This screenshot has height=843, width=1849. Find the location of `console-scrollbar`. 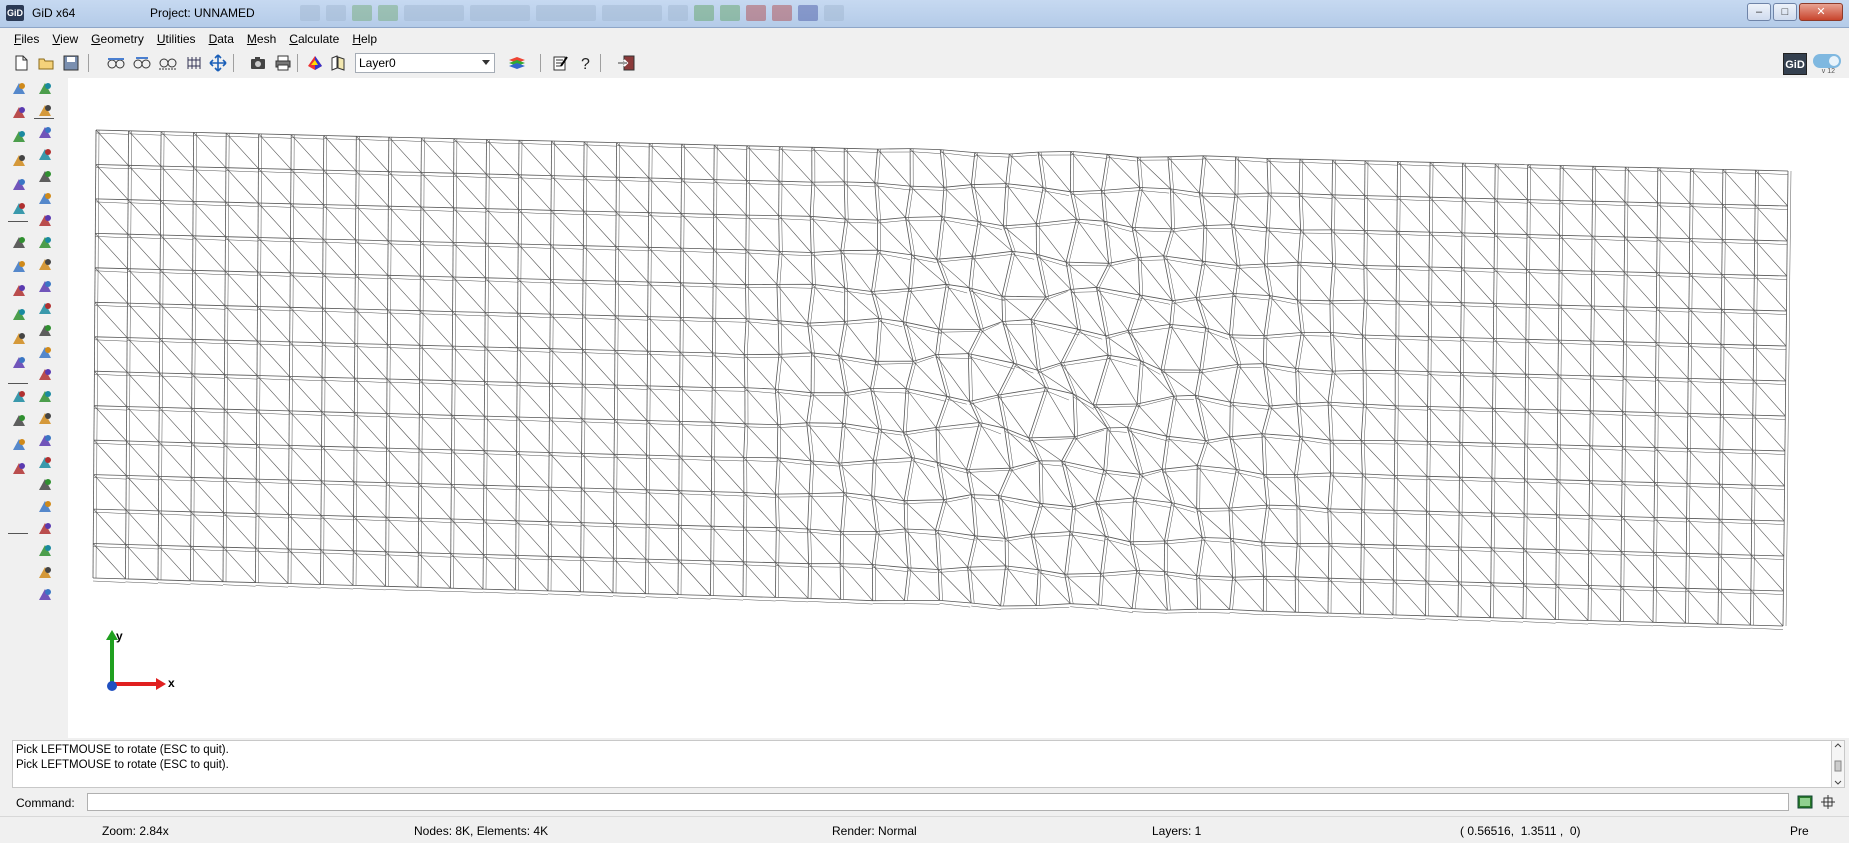

console-scrollbar is located at coordinates (1838, 764).